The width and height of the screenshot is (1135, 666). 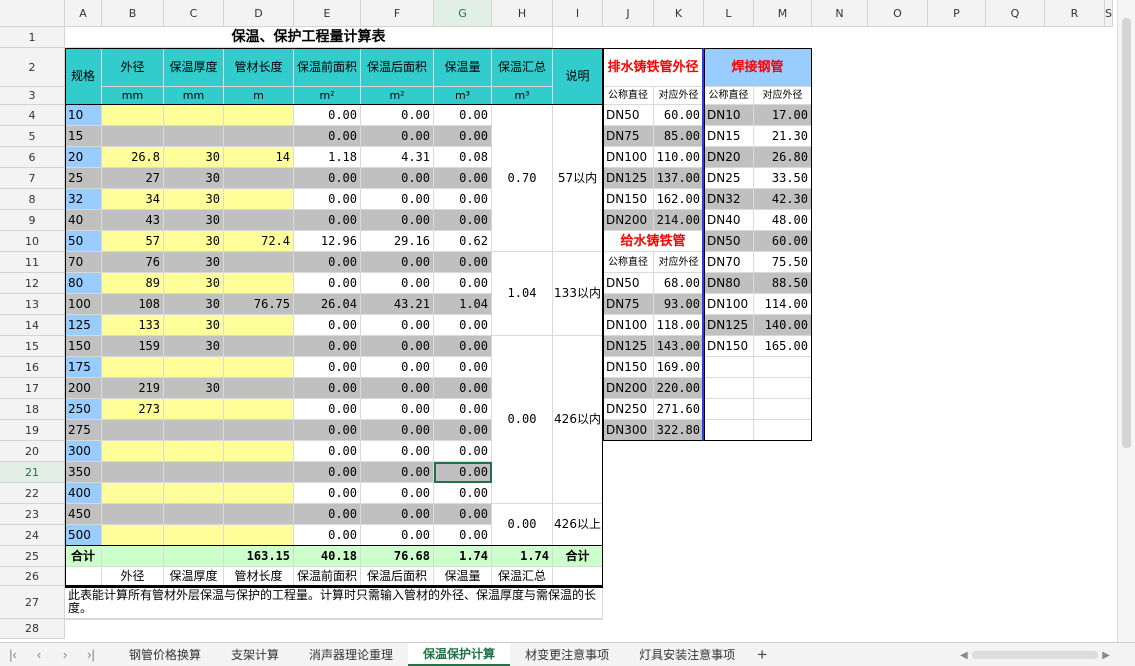 What do you see at coordinates (578, 556) in the screenshot?
I see `sum-note: 合计` at bounding box center [578, 556].